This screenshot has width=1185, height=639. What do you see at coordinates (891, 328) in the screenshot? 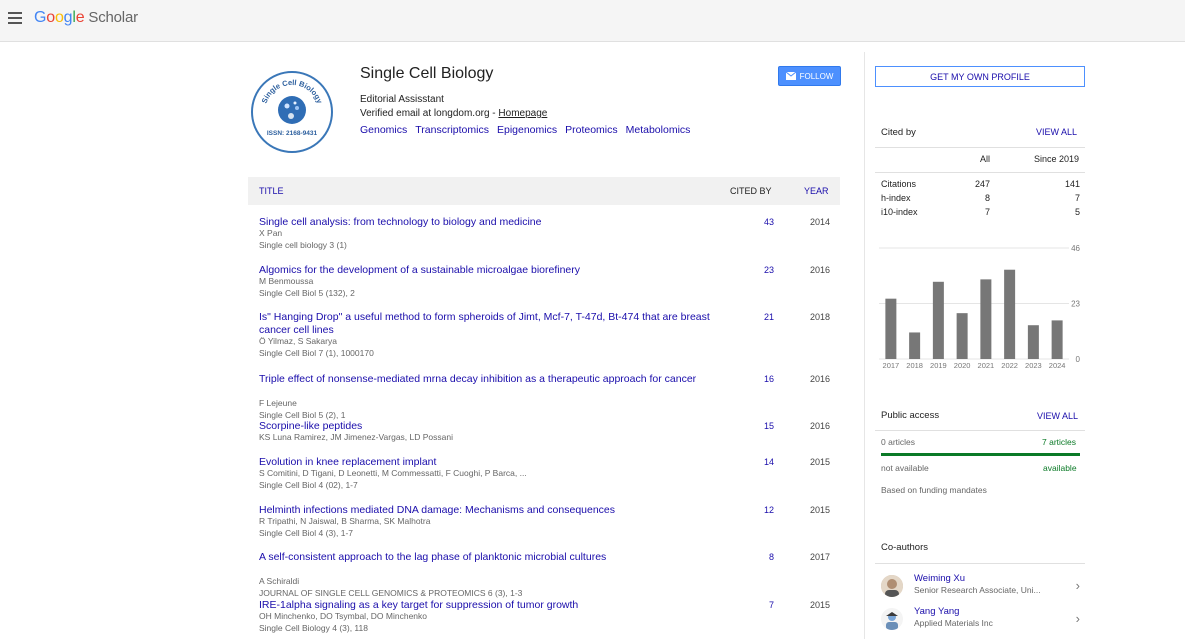
I see `bar-2017` at bounding box center [891, 328].